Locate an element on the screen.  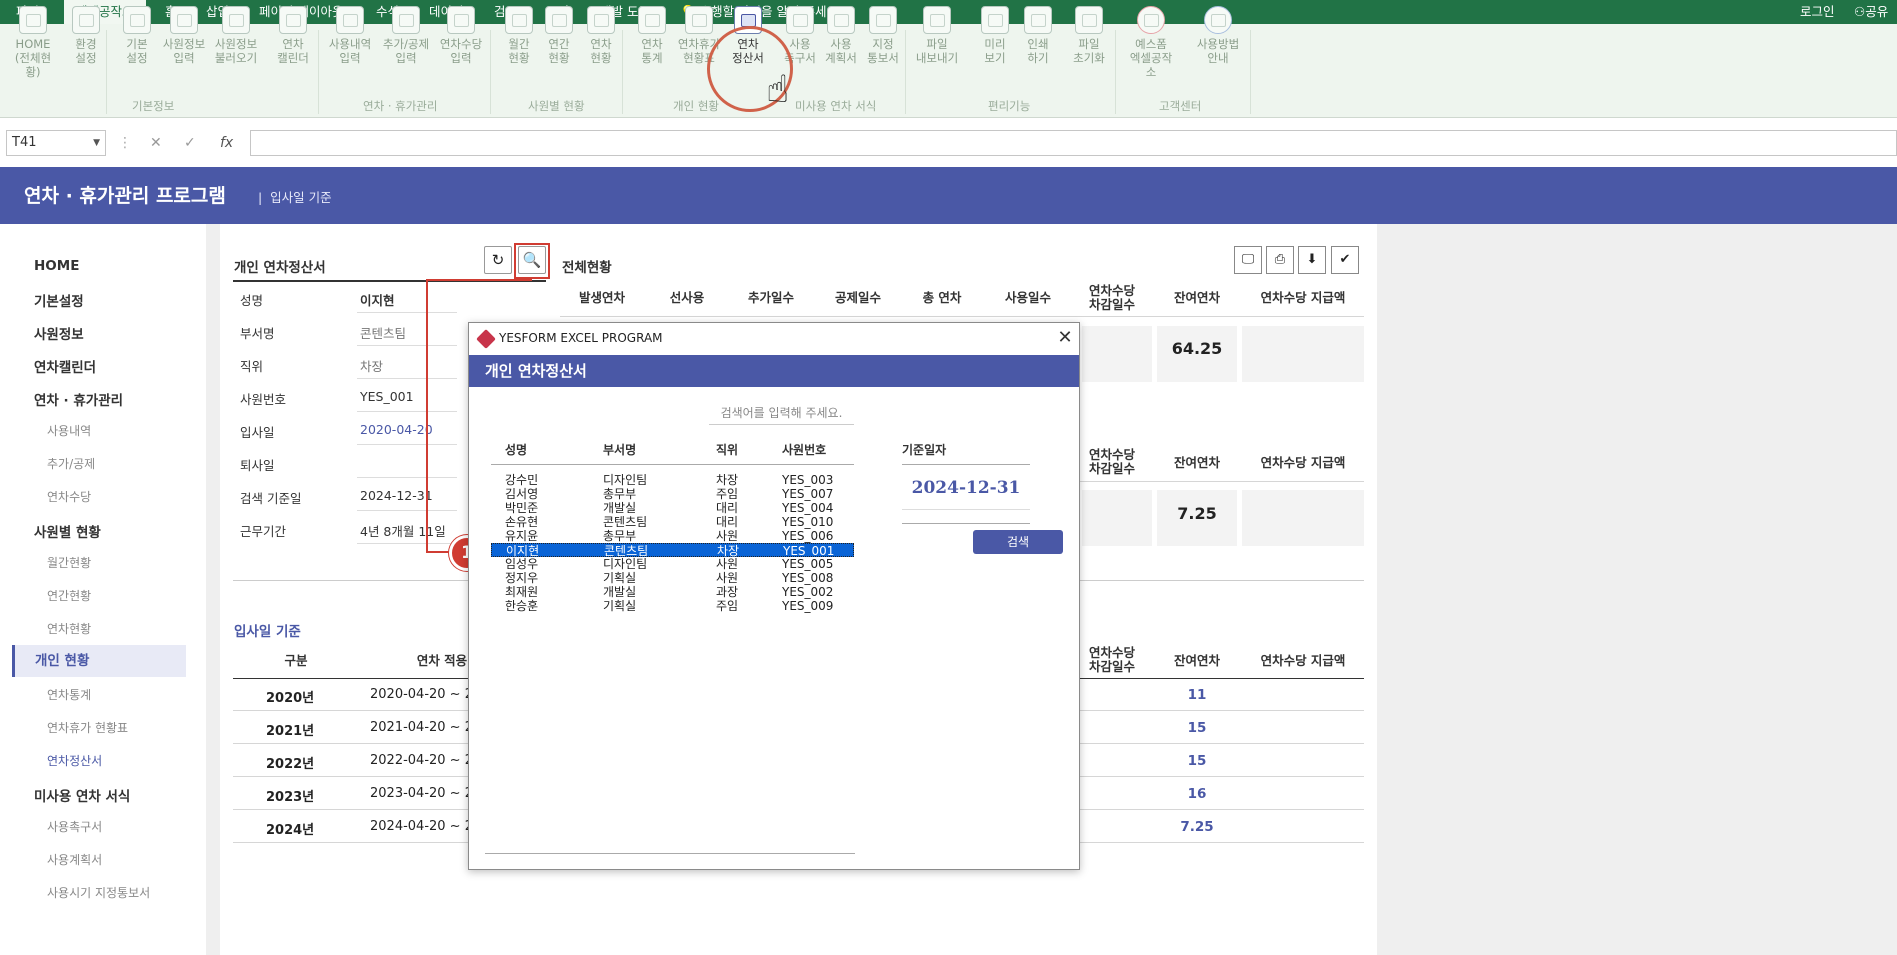
ribbon-home-button: HOME (전체현황) is located at coordinates (33, 42).